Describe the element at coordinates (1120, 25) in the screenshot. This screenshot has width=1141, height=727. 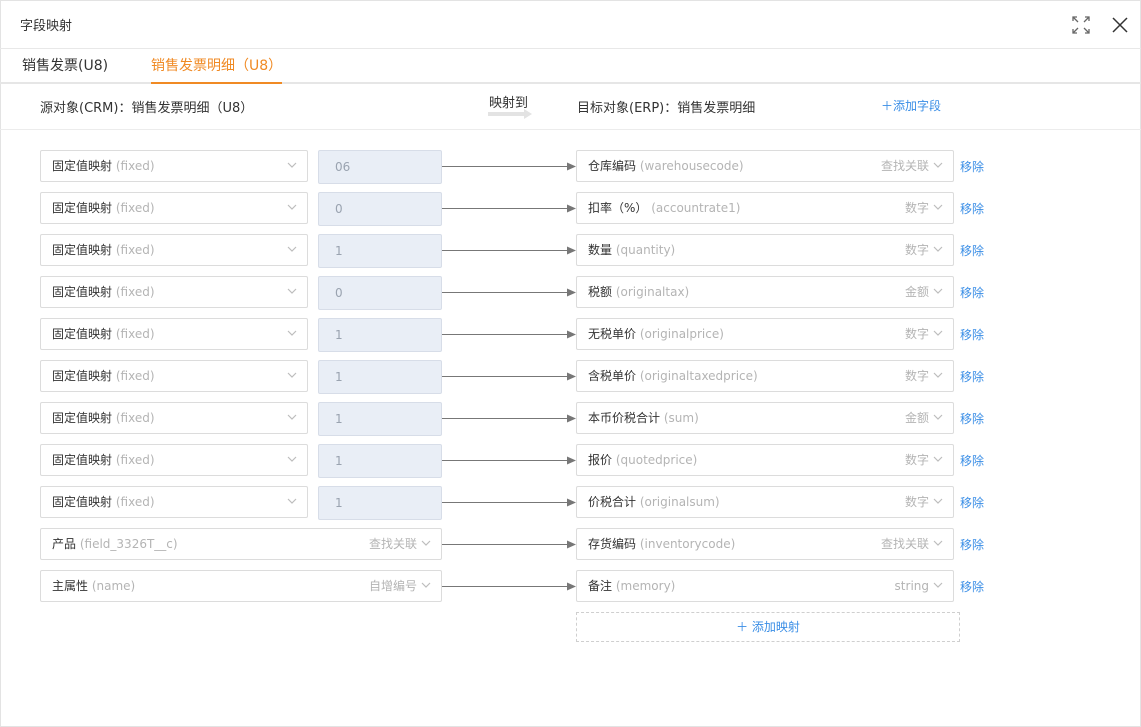
I see `close-icon` at that location.